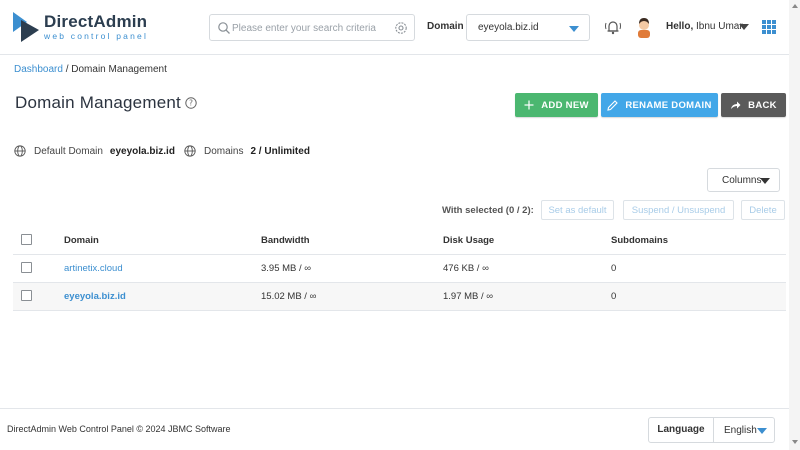 This screenshot has width=800, height=450. I want to click on domain-select: eyeyola.biz.id, so click(528, 27).